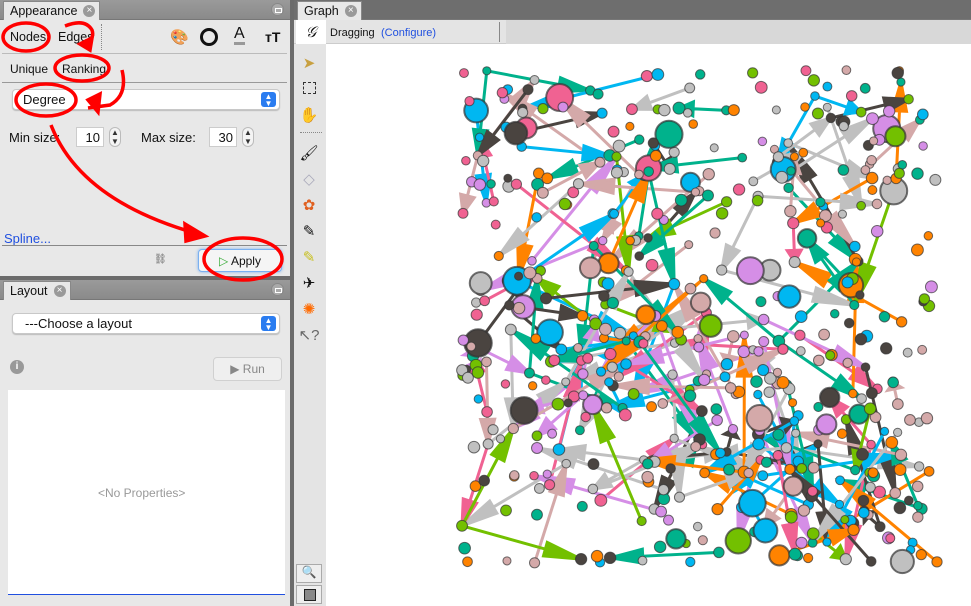 The image size is (971, 606). Describe the element at coordinates (146, 99) in the screenshot. I see `attribute-select: Degree ▲ ▼` at that location.